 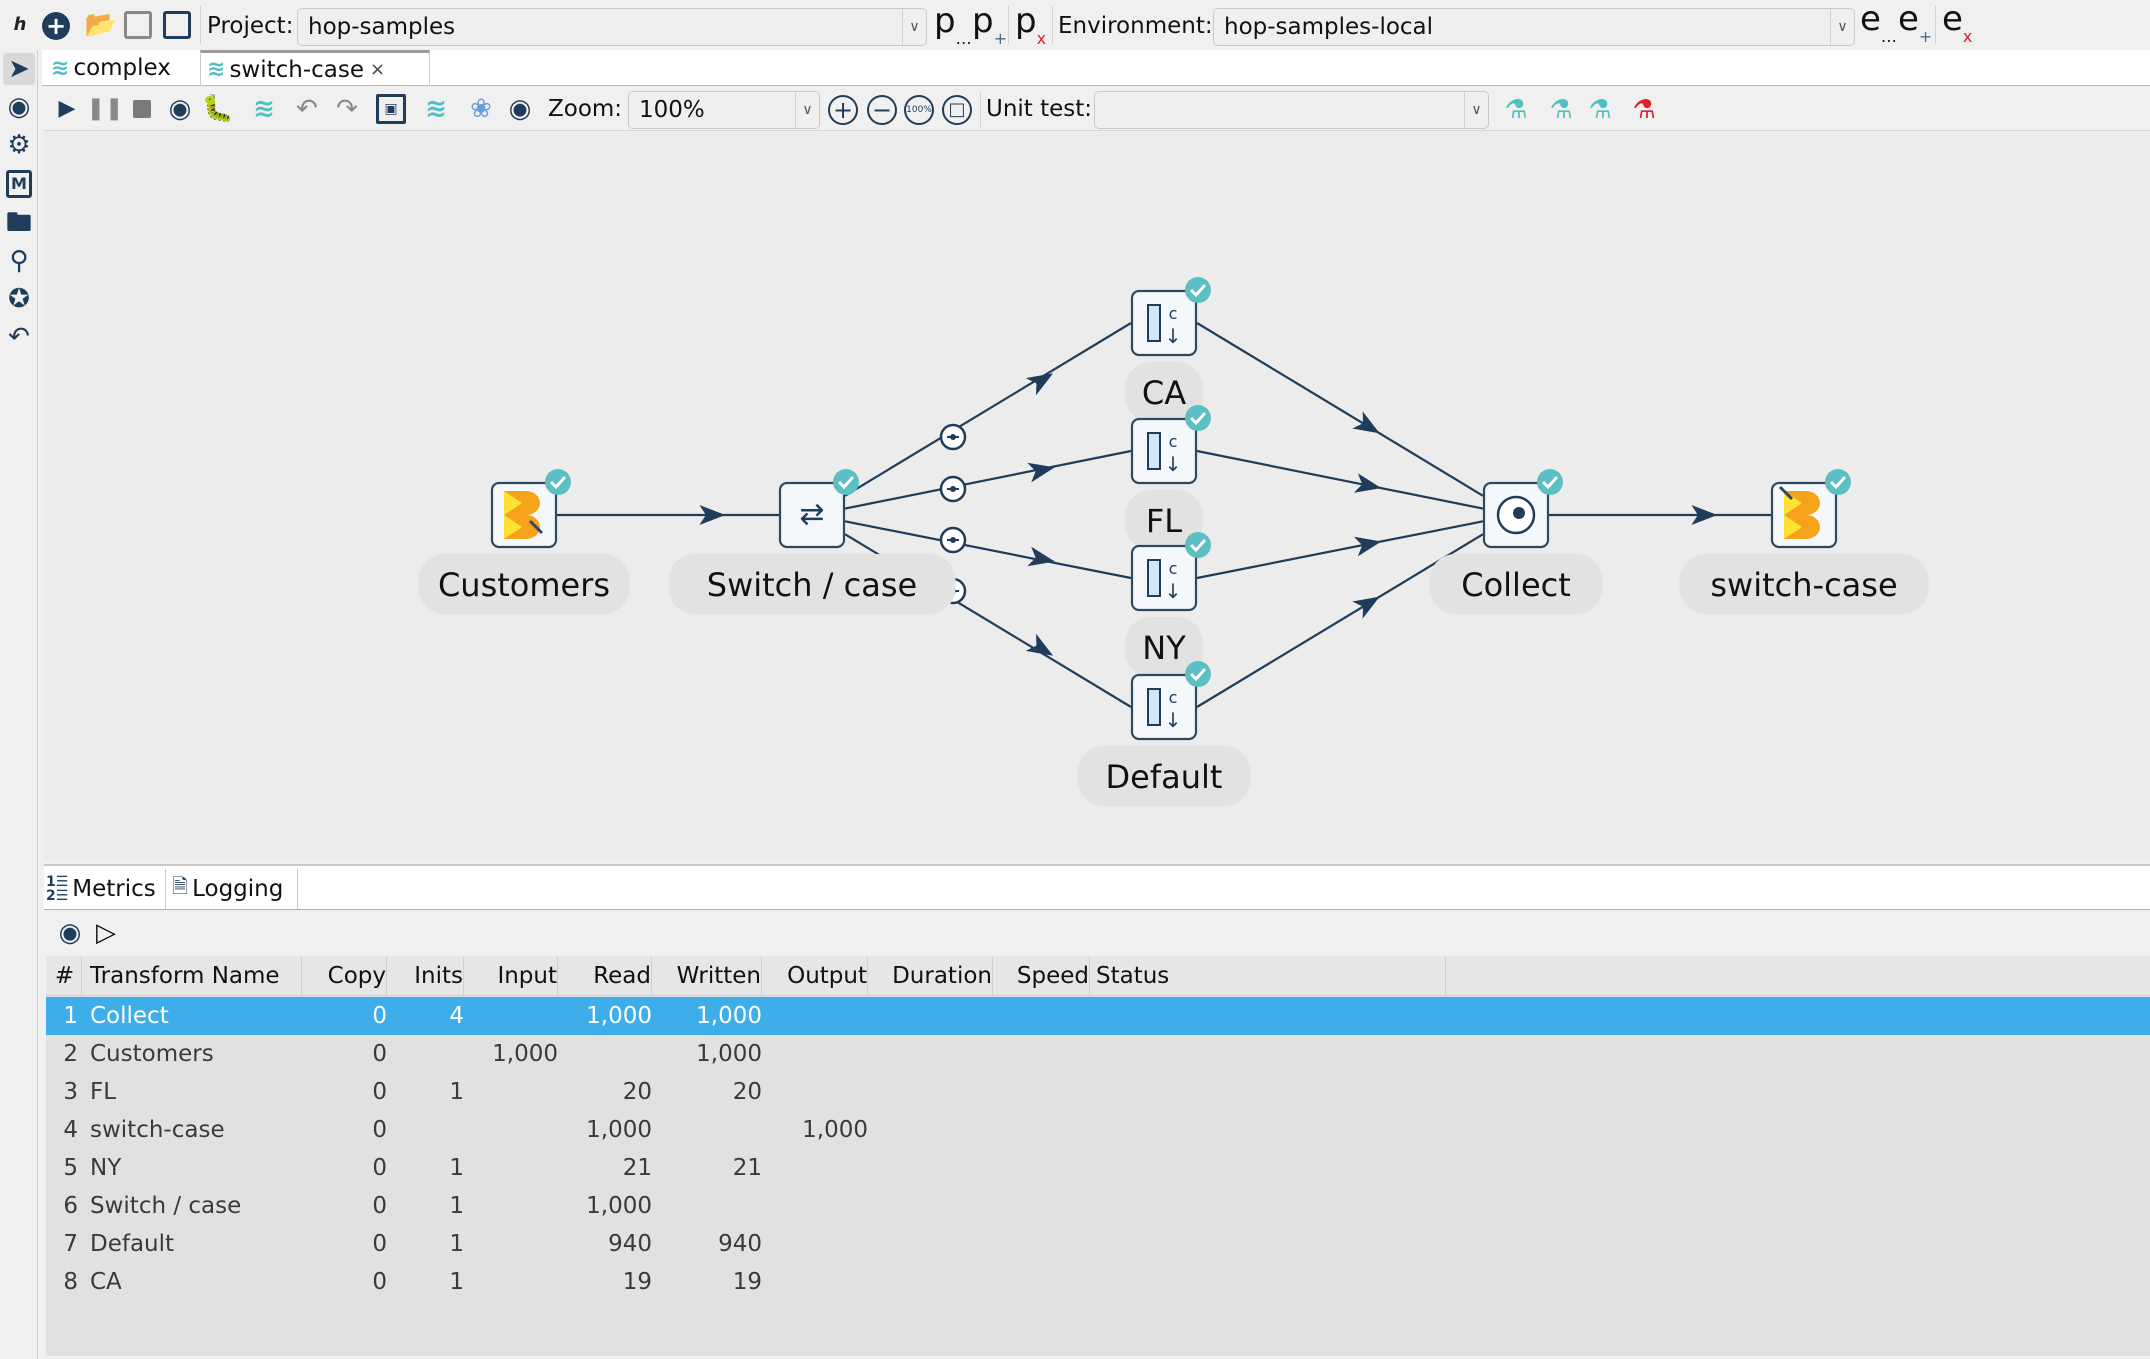 What do you see at coordinates (101, 25) in the screenshot?
I see `open-folder-icon: 📂` at bounding box center [101, 25].